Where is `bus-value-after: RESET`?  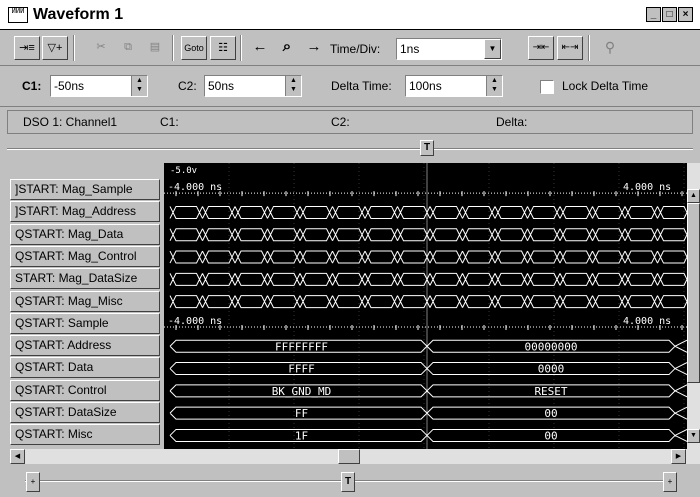
bus-value-after: RESET is located at coordinates (550, 391).